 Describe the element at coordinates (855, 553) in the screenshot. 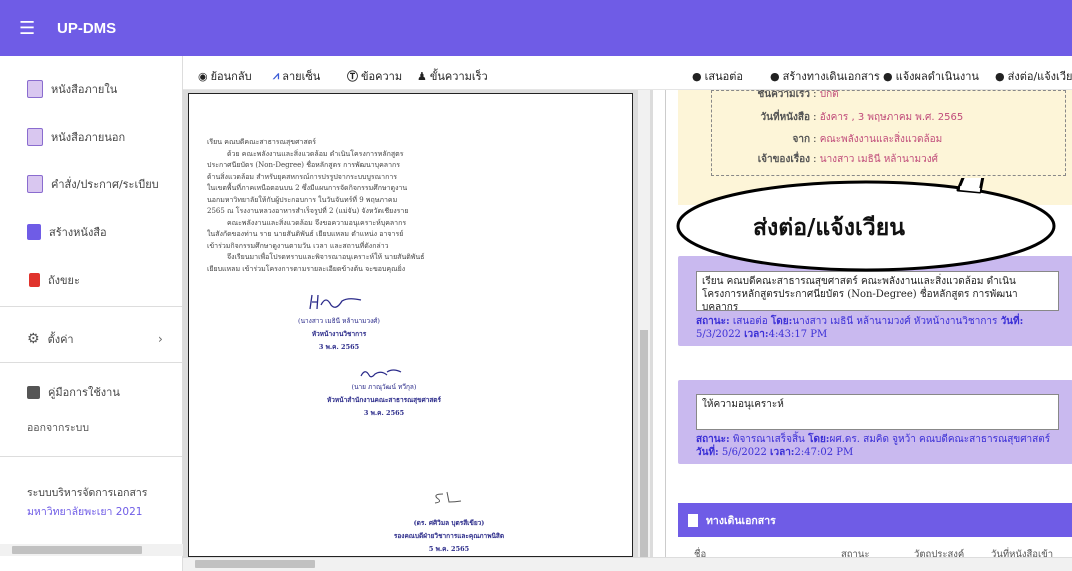

I see `column-header-status: สถานะ` at that location.